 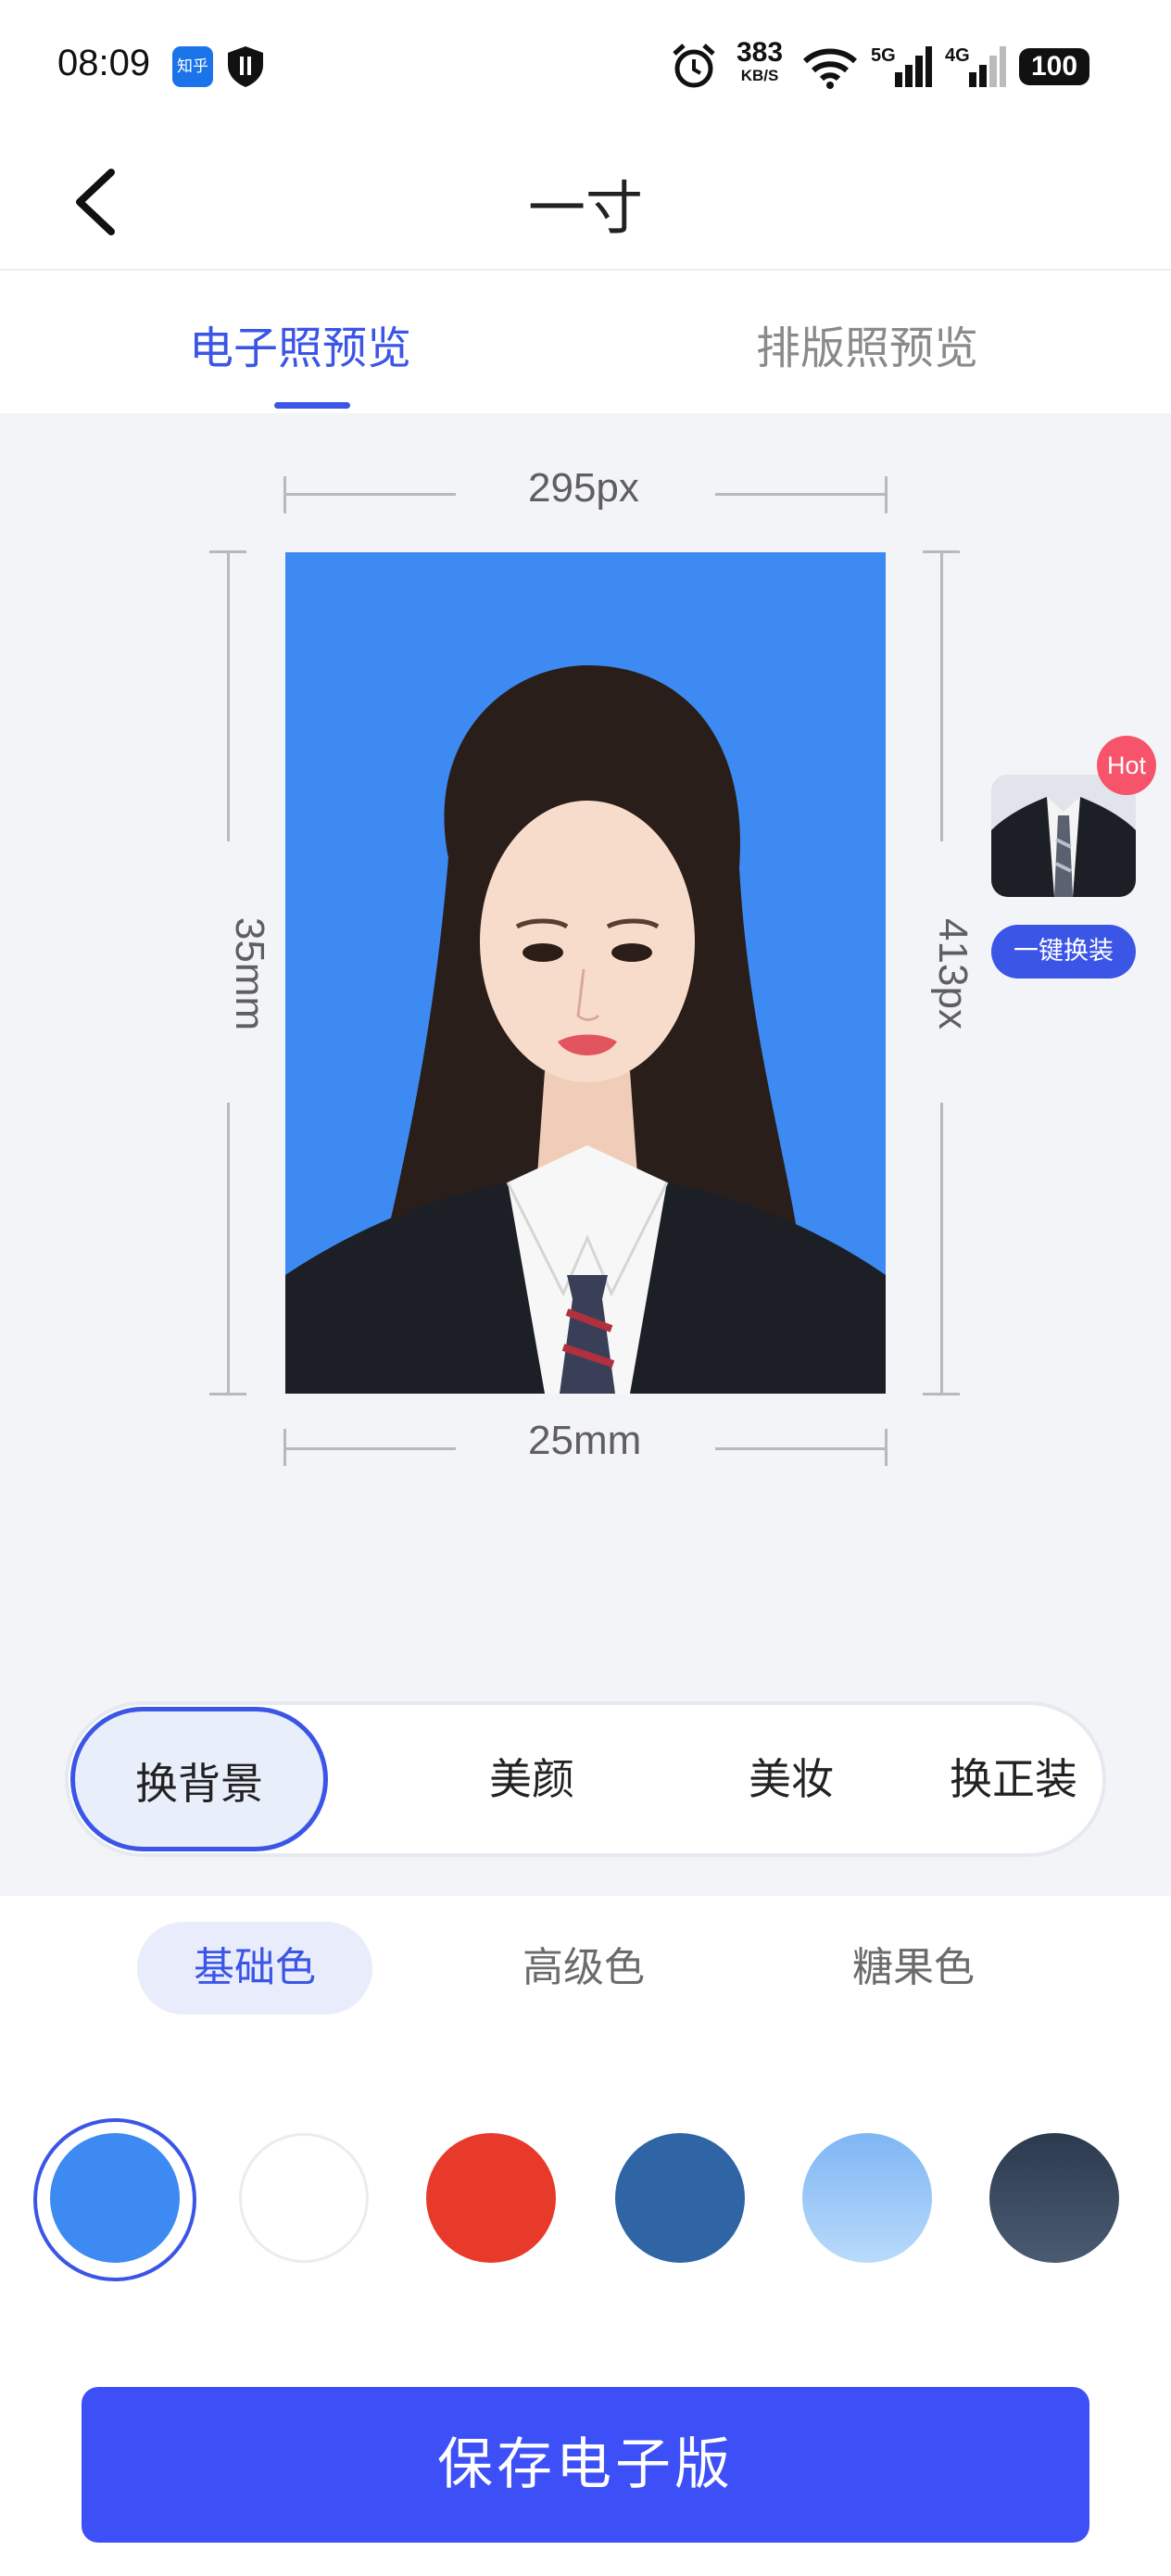 I want to click on function-segmented-bar: 换背景 美颜 美妆 换正装, so click(x=585, y=1779).